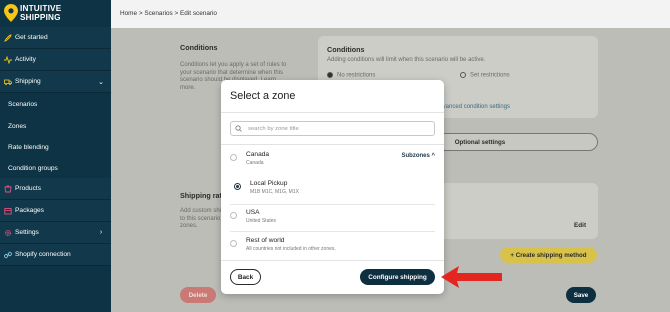 The width and height of the screenshot is (670, 312). What do you see at coordinates (485, 76) in the screenshot?
I see `radio-set-restrictions: Set restrictions` at bounding box center [485, 76].